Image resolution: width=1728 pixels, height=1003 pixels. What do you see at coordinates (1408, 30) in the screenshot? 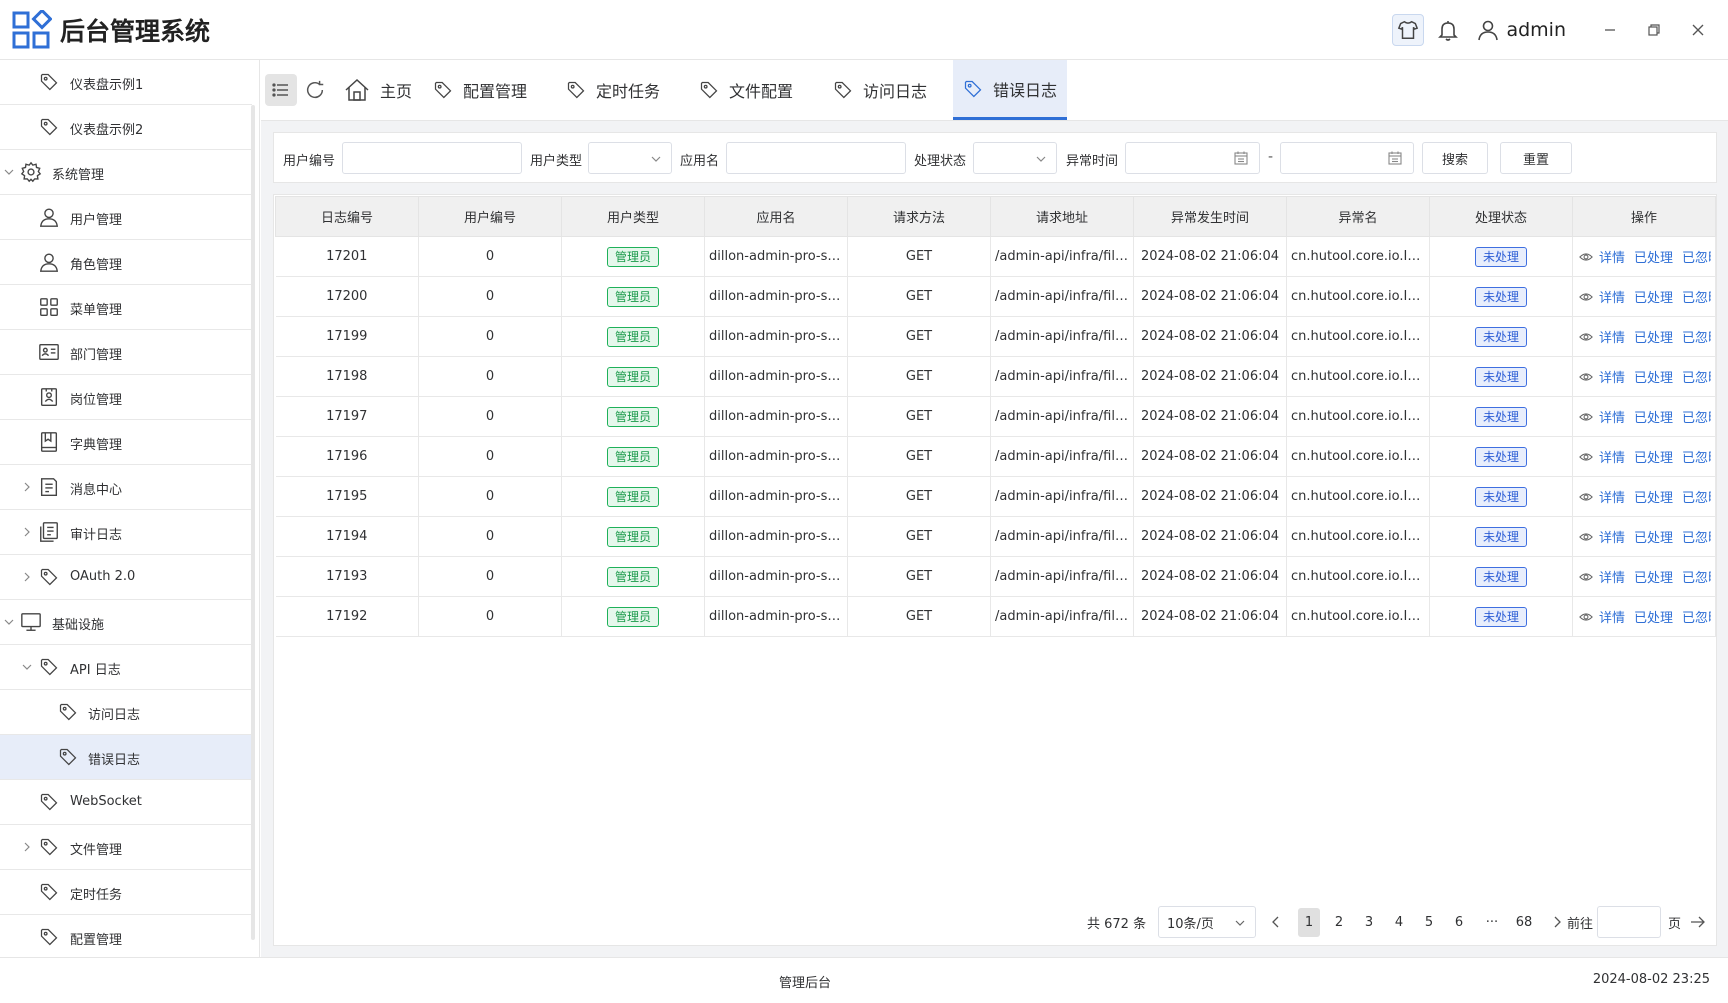
I see `shirt-icon` at bounding box center [1408, 30].